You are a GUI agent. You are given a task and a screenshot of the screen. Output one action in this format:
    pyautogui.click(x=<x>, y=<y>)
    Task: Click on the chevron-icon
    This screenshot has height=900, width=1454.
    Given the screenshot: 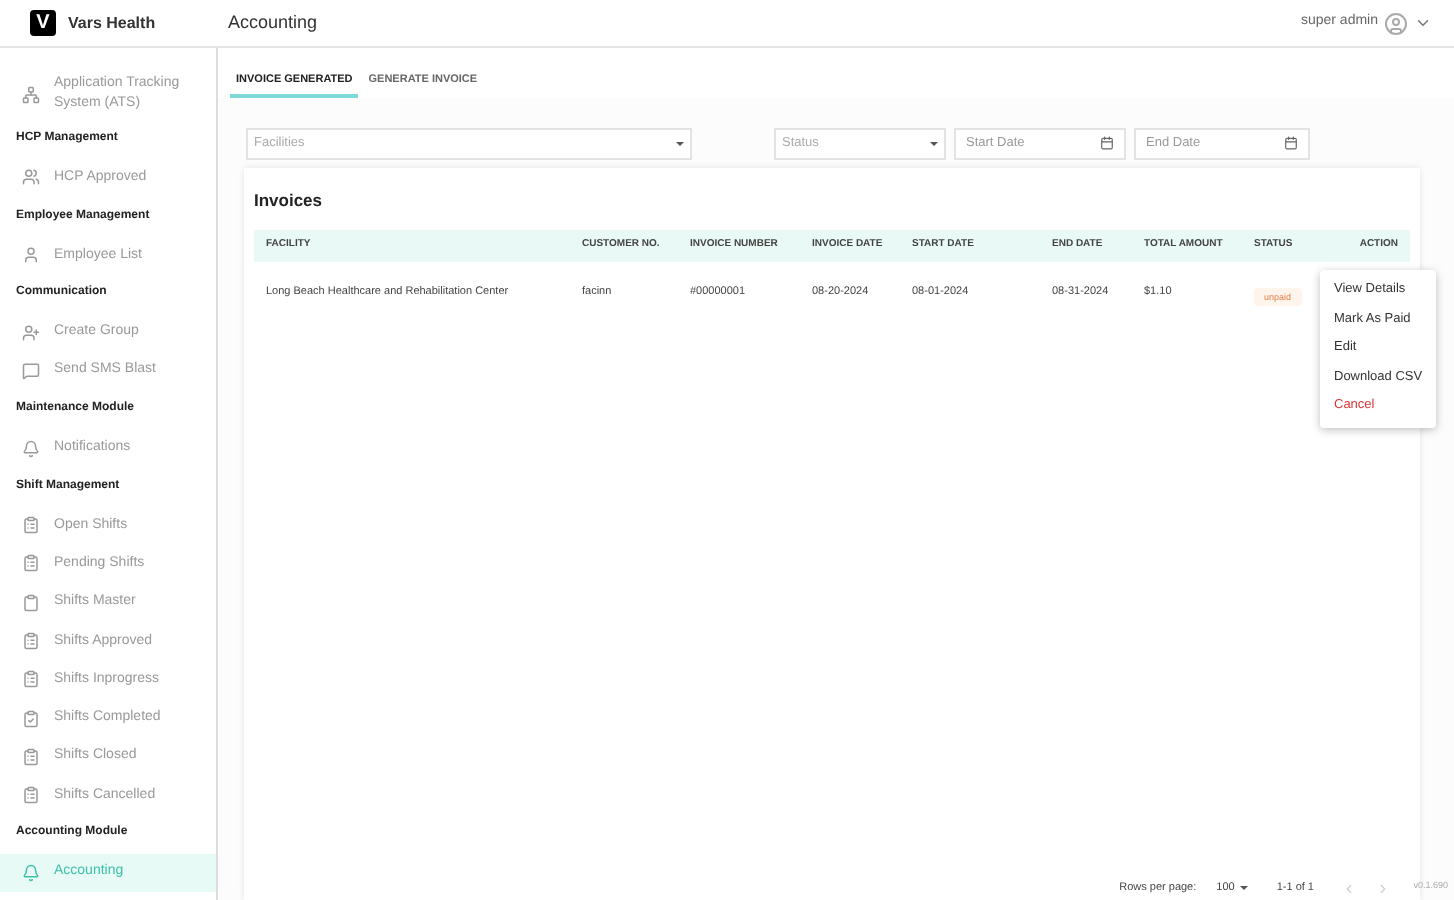 What is the action you would take?
    pyautogui.click(x=1423, y=23)
    